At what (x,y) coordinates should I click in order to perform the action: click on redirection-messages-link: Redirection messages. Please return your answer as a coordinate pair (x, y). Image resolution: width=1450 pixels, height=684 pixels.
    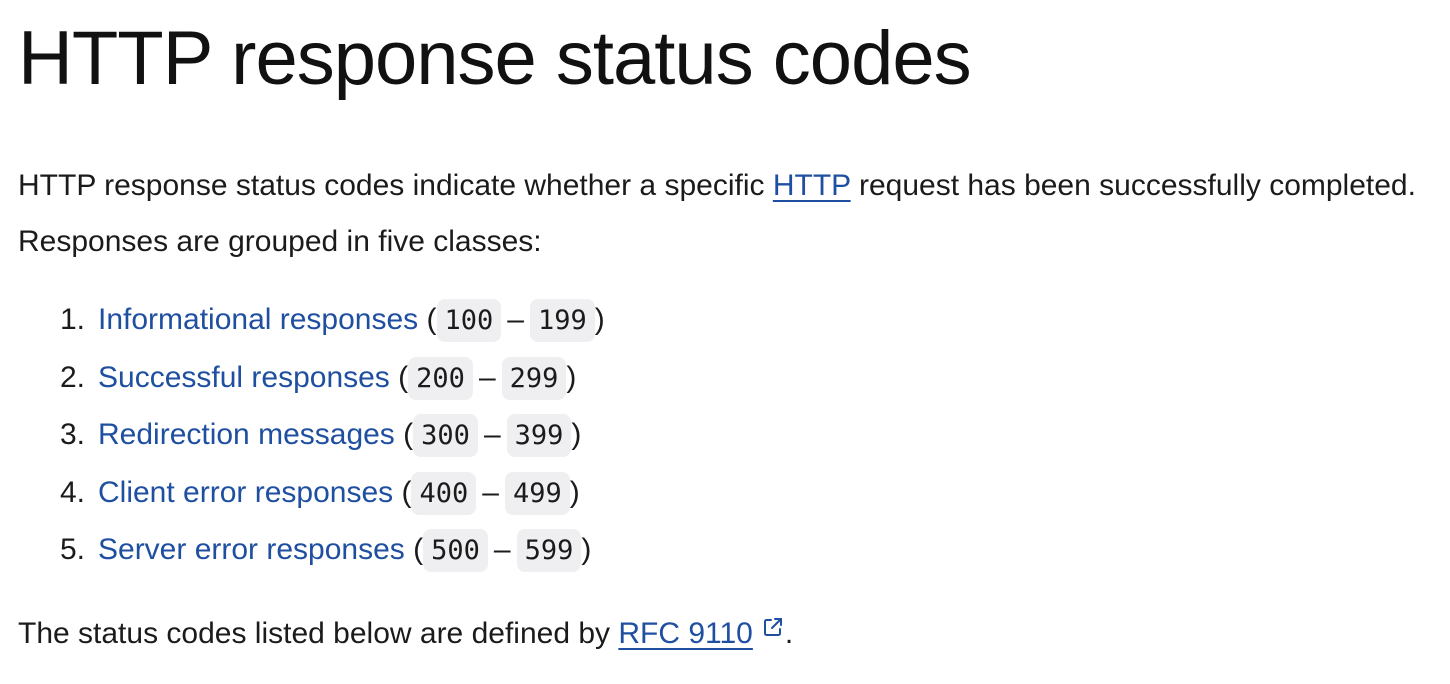
    Looking at the image, I should click on (246, 434).